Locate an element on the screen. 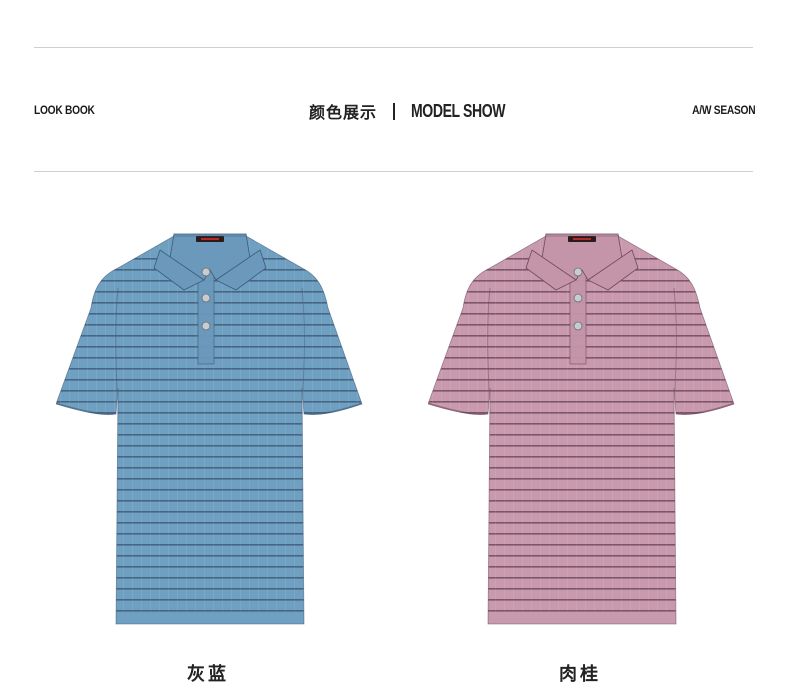  section-header: LOOK BOOK 颜色展示 MODEL SHOW A/W SEASON is located at coordinates (395, 111).